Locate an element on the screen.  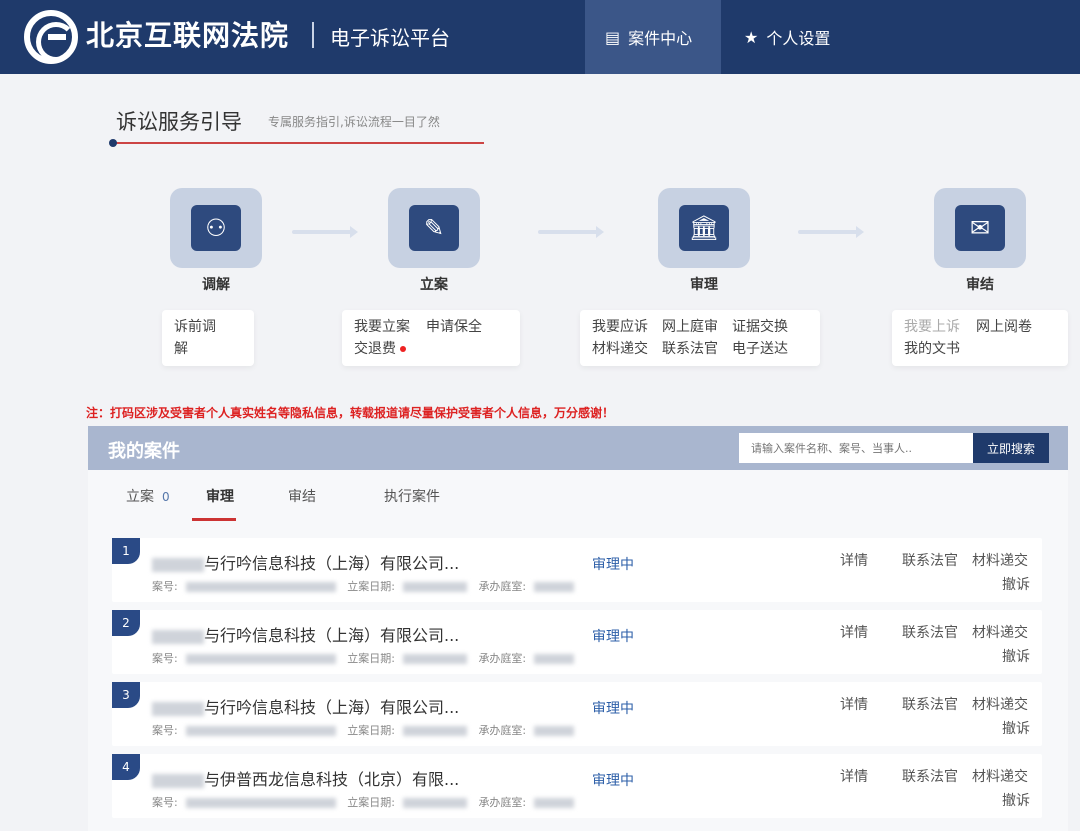
tab-filing-label: 立案 is located at coordinates (140, 497).